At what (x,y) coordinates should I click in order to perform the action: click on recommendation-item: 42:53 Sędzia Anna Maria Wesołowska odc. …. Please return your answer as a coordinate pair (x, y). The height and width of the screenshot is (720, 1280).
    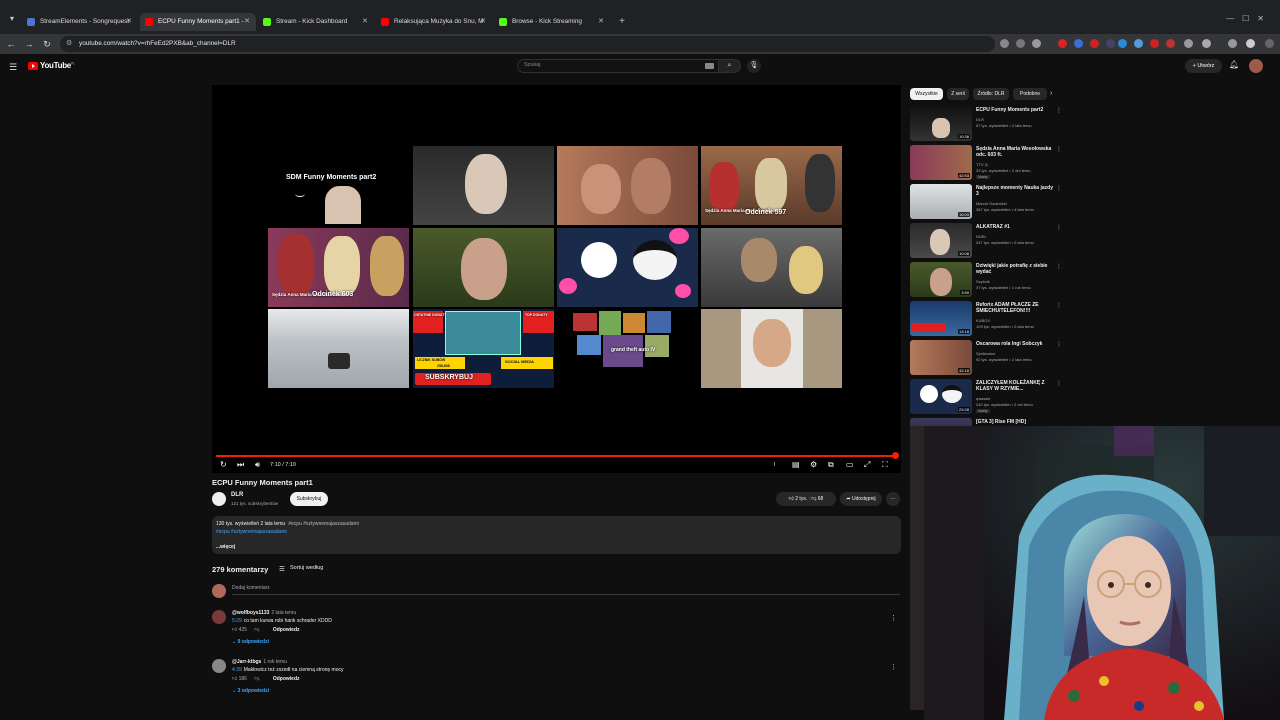
    Looking at the image, I should click on (986, 164).